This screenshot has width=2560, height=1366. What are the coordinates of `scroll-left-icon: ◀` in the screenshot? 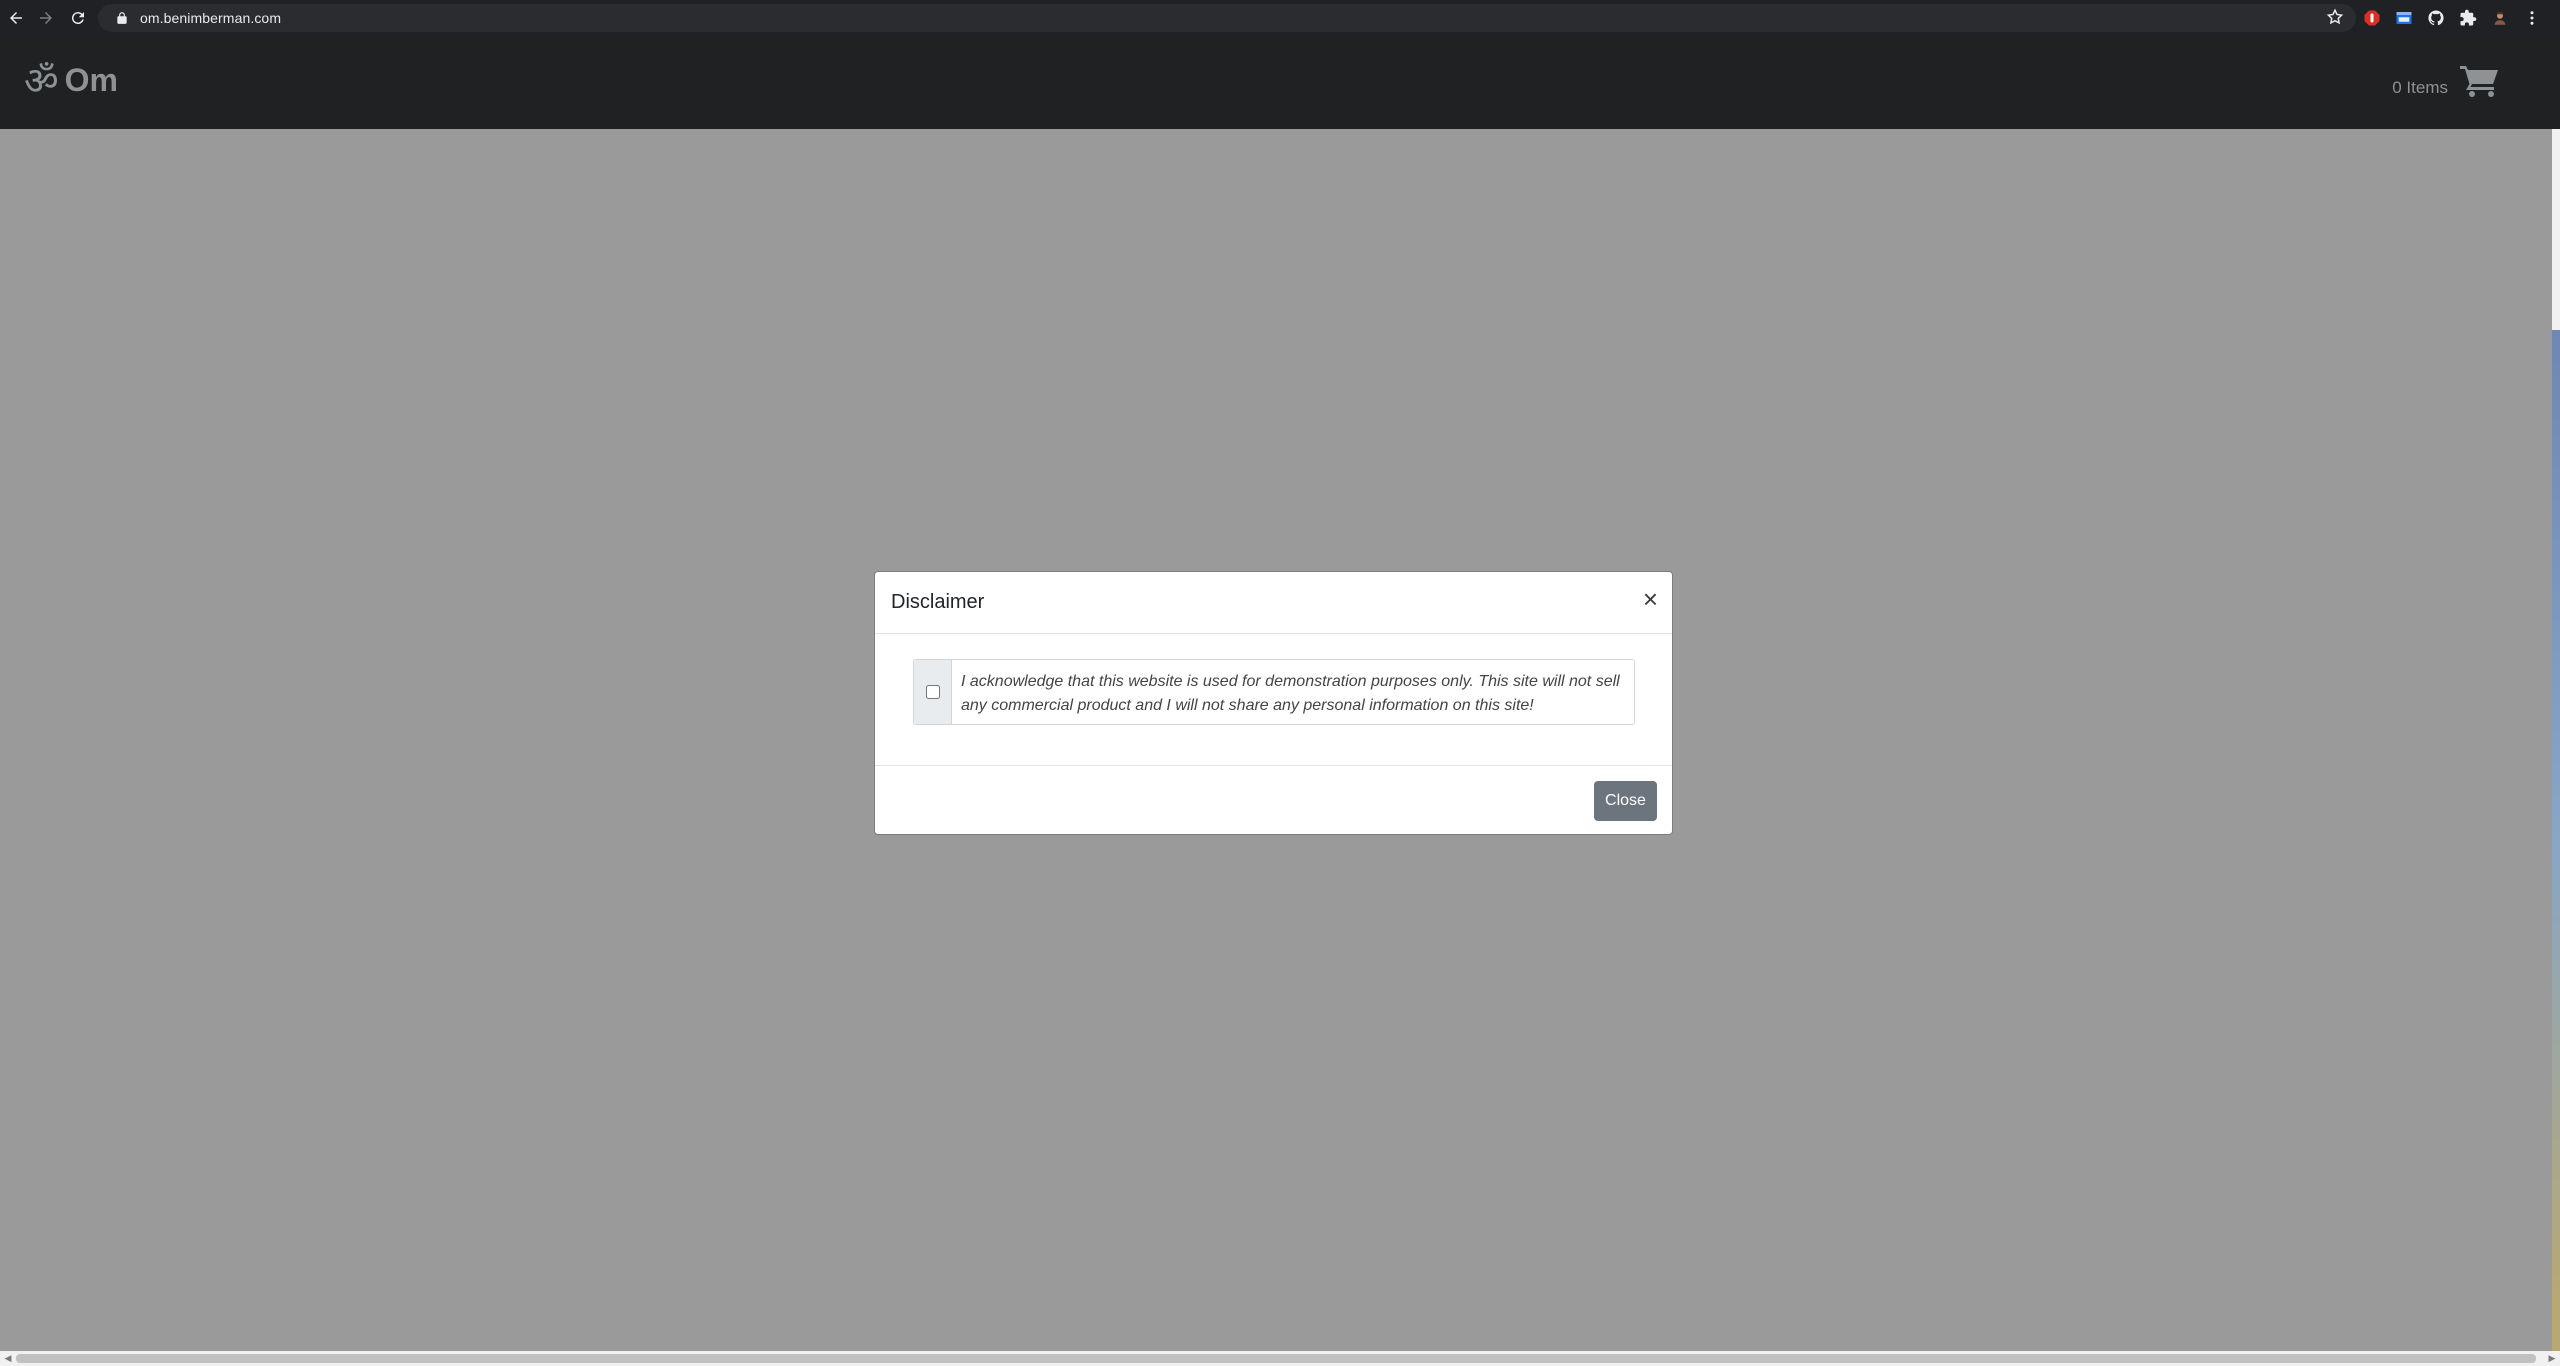 It's located at (8, 1358).